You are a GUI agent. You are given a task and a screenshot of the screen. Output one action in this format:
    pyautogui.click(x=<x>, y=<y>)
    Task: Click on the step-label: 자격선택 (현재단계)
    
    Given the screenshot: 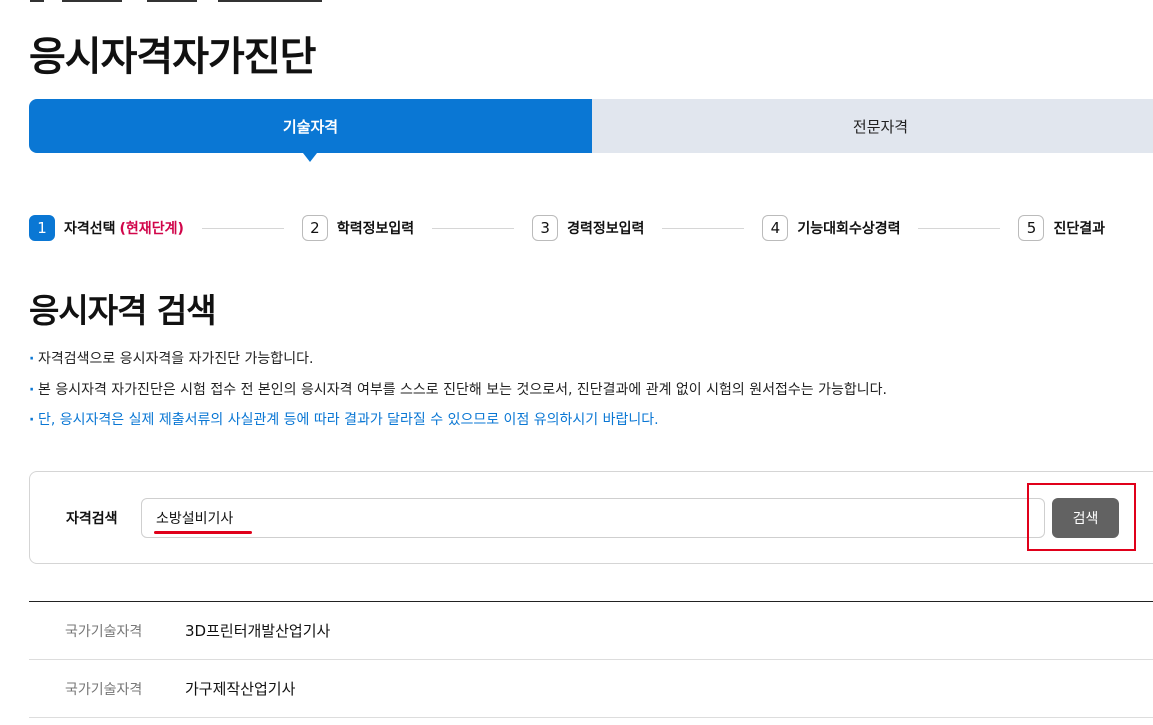 What is the action you would take?
    pyautogui.click(x=124, y=229)
    